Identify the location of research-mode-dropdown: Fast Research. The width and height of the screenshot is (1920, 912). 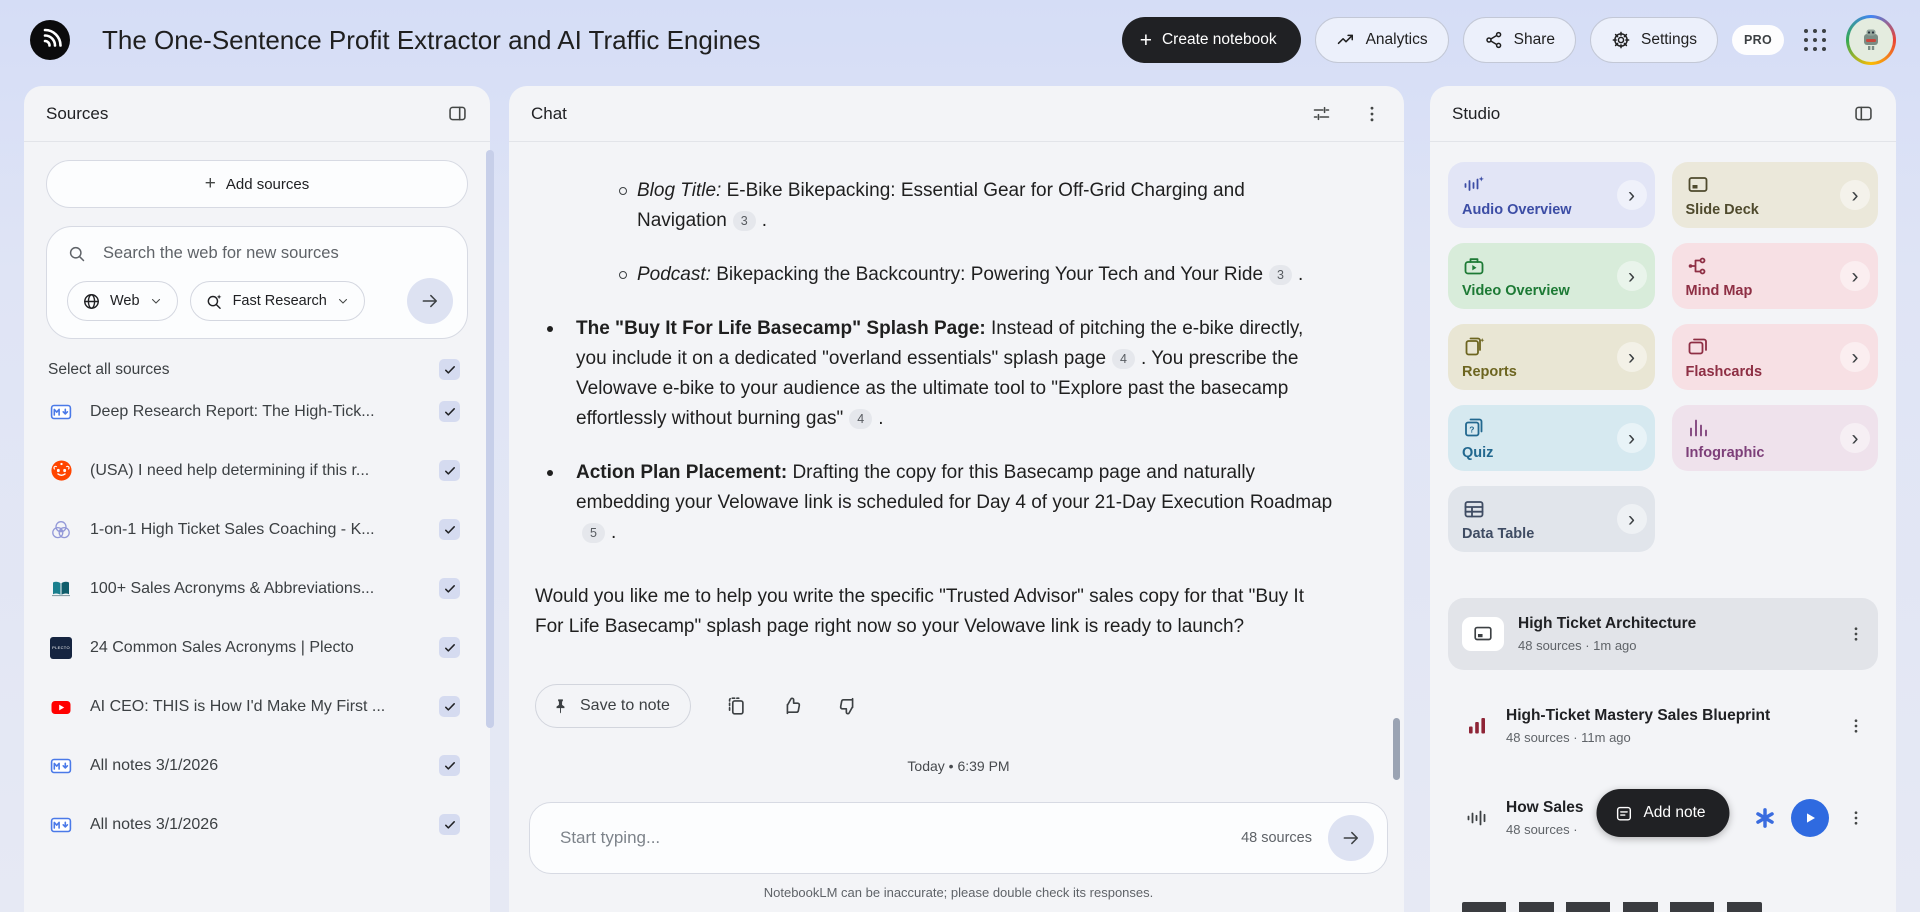
(277, 301).